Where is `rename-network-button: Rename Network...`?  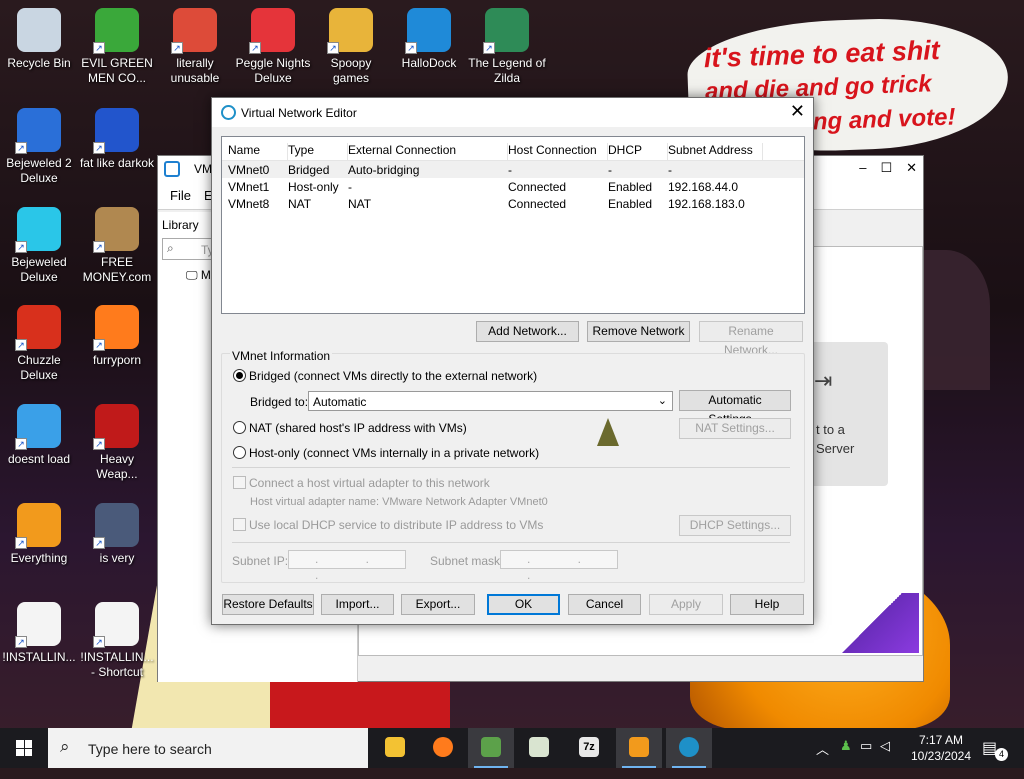
rename-network-button: Rename Network... is located at coordinates (751, 339).